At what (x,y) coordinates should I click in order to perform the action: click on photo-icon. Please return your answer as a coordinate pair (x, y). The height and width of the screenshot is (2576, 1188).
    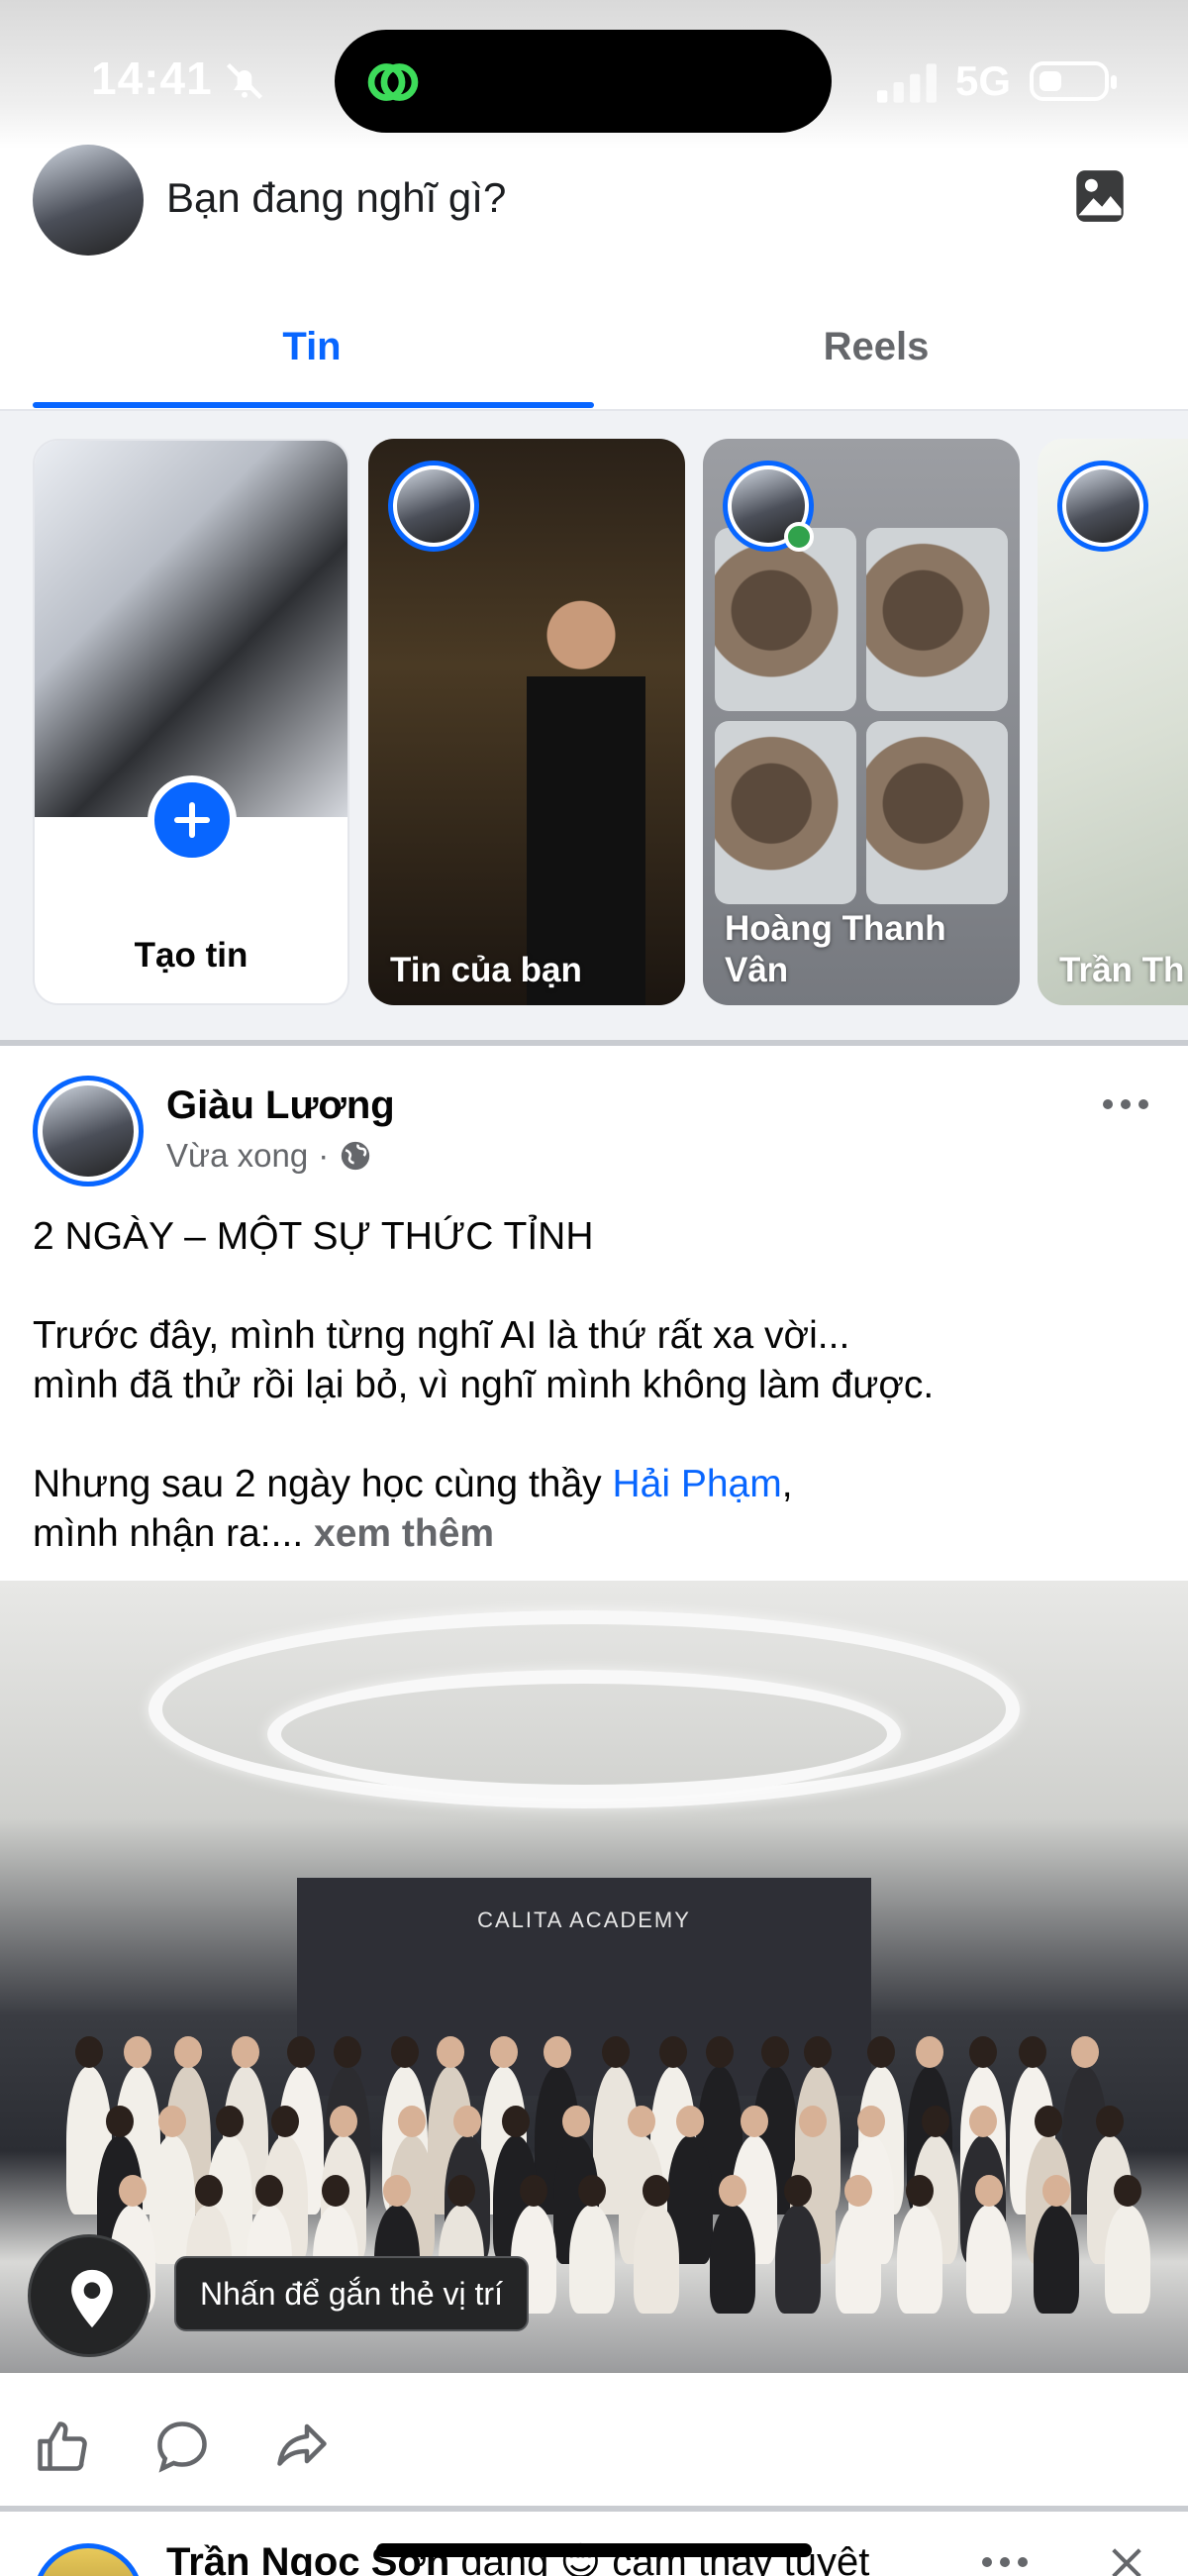
    Looking at the image, I should click on (1100, 196).